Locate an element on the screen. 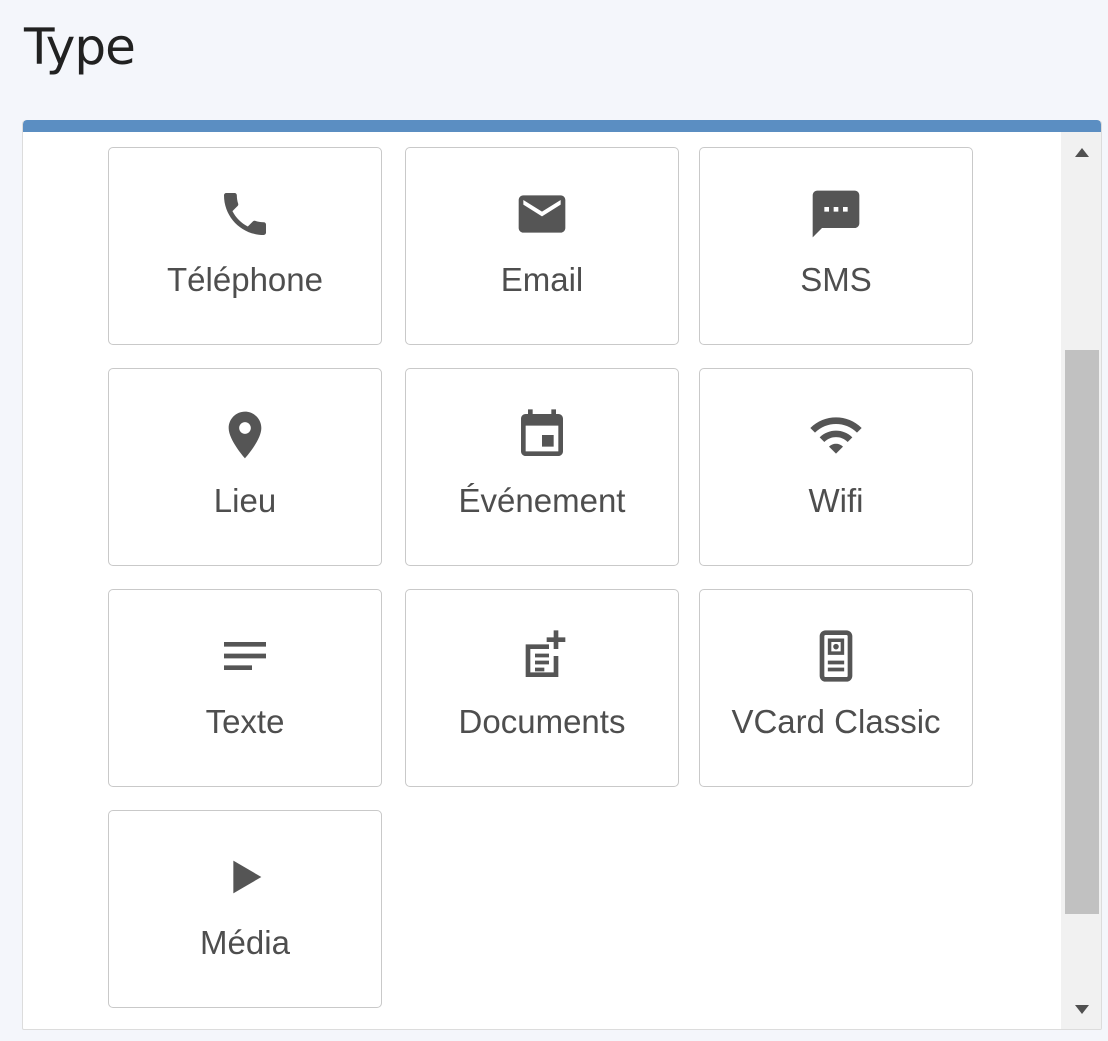 Image resolution: width=1108 pixels, height=1041 pixels. type-tile-media: Média is located at coordinates (245, 909).